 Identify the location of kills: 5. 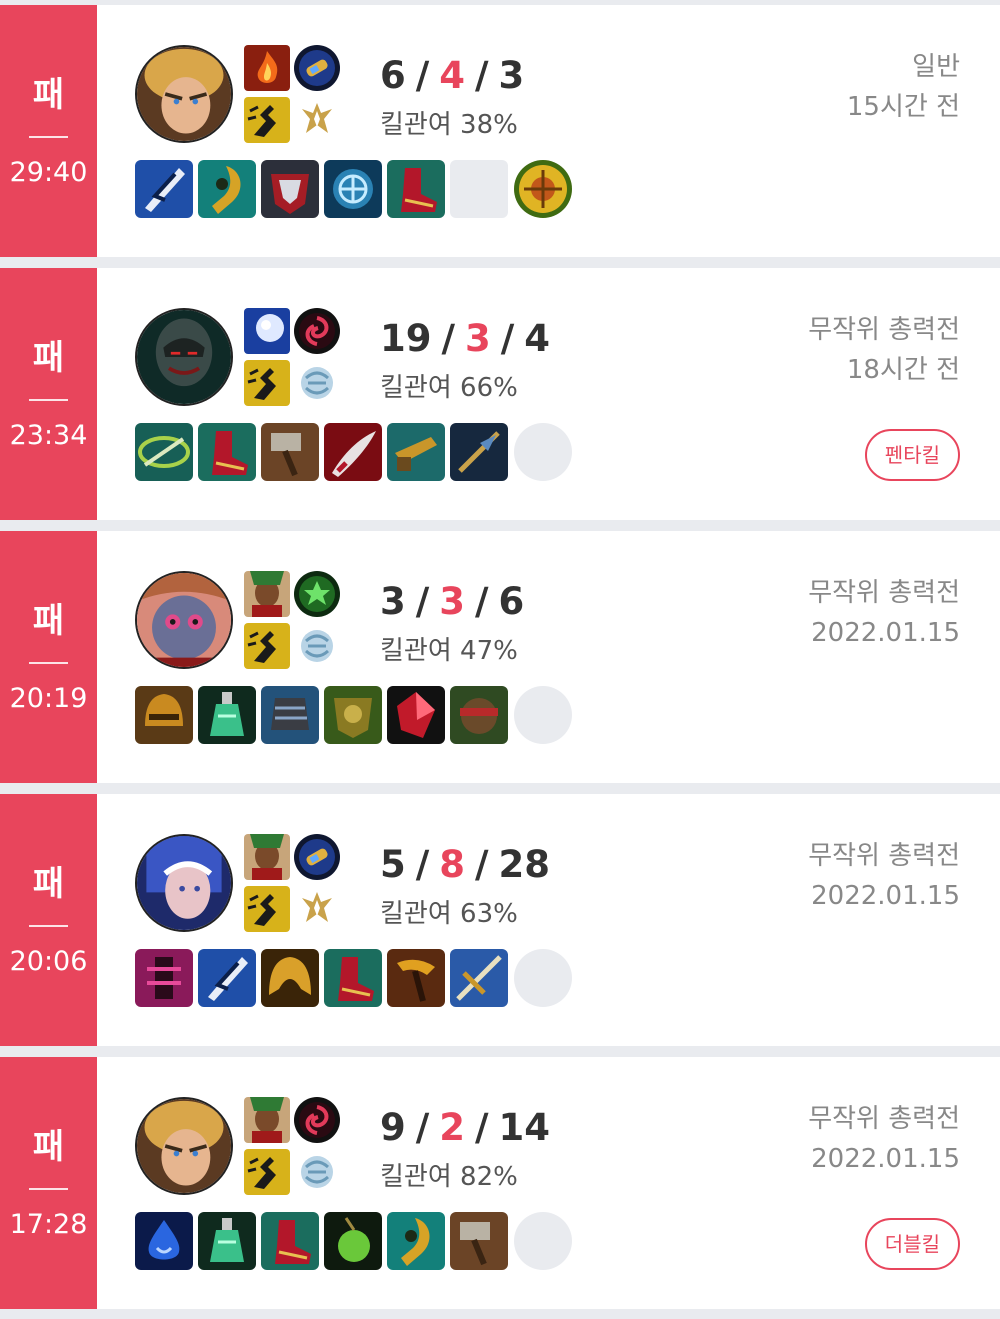
(393, 864).